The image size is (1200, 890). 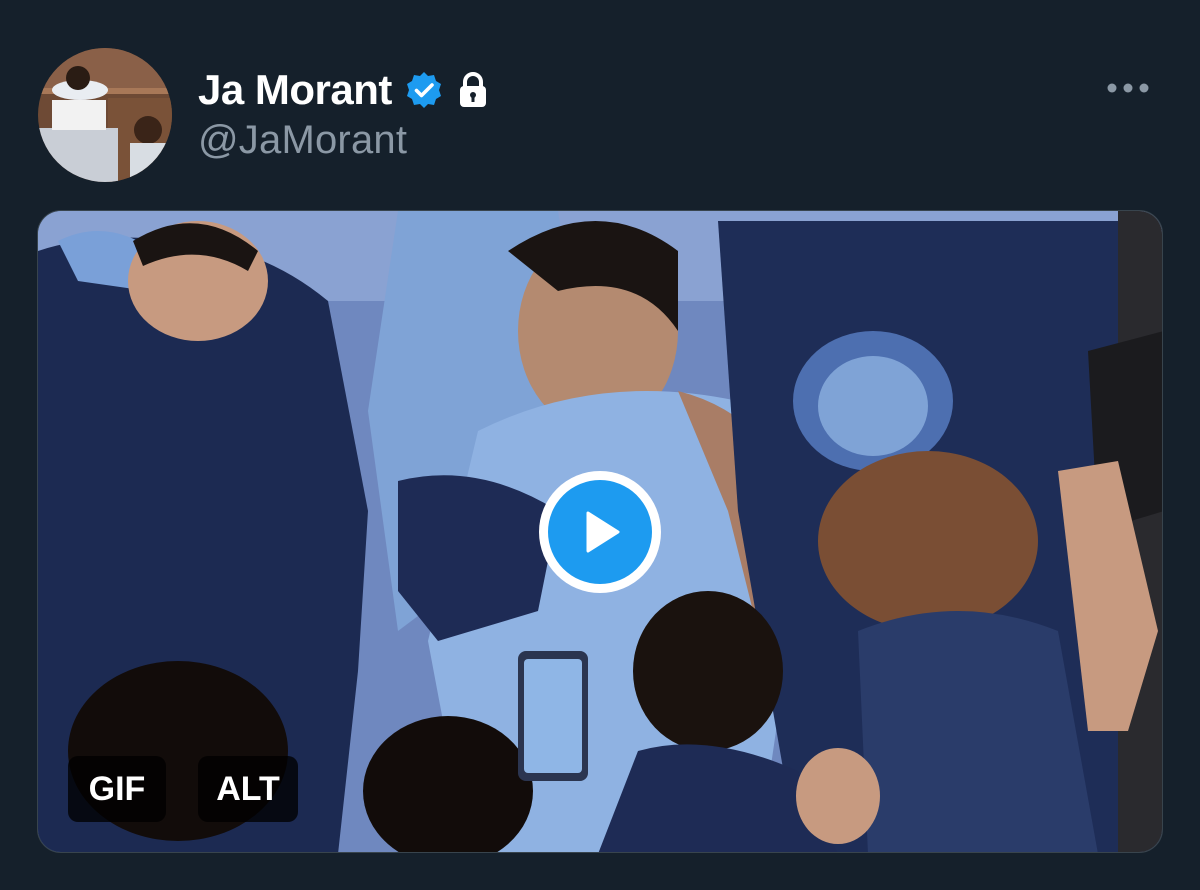 I want to click on lock-icon, so click(x=473, y=90).